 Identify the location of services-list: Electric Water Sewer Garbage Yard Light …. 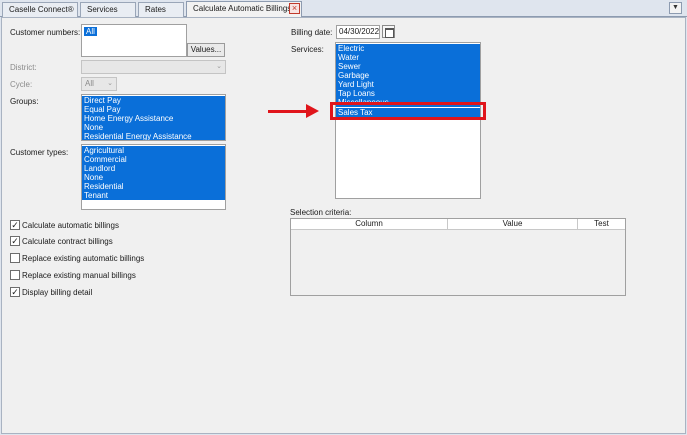
(408, 120).